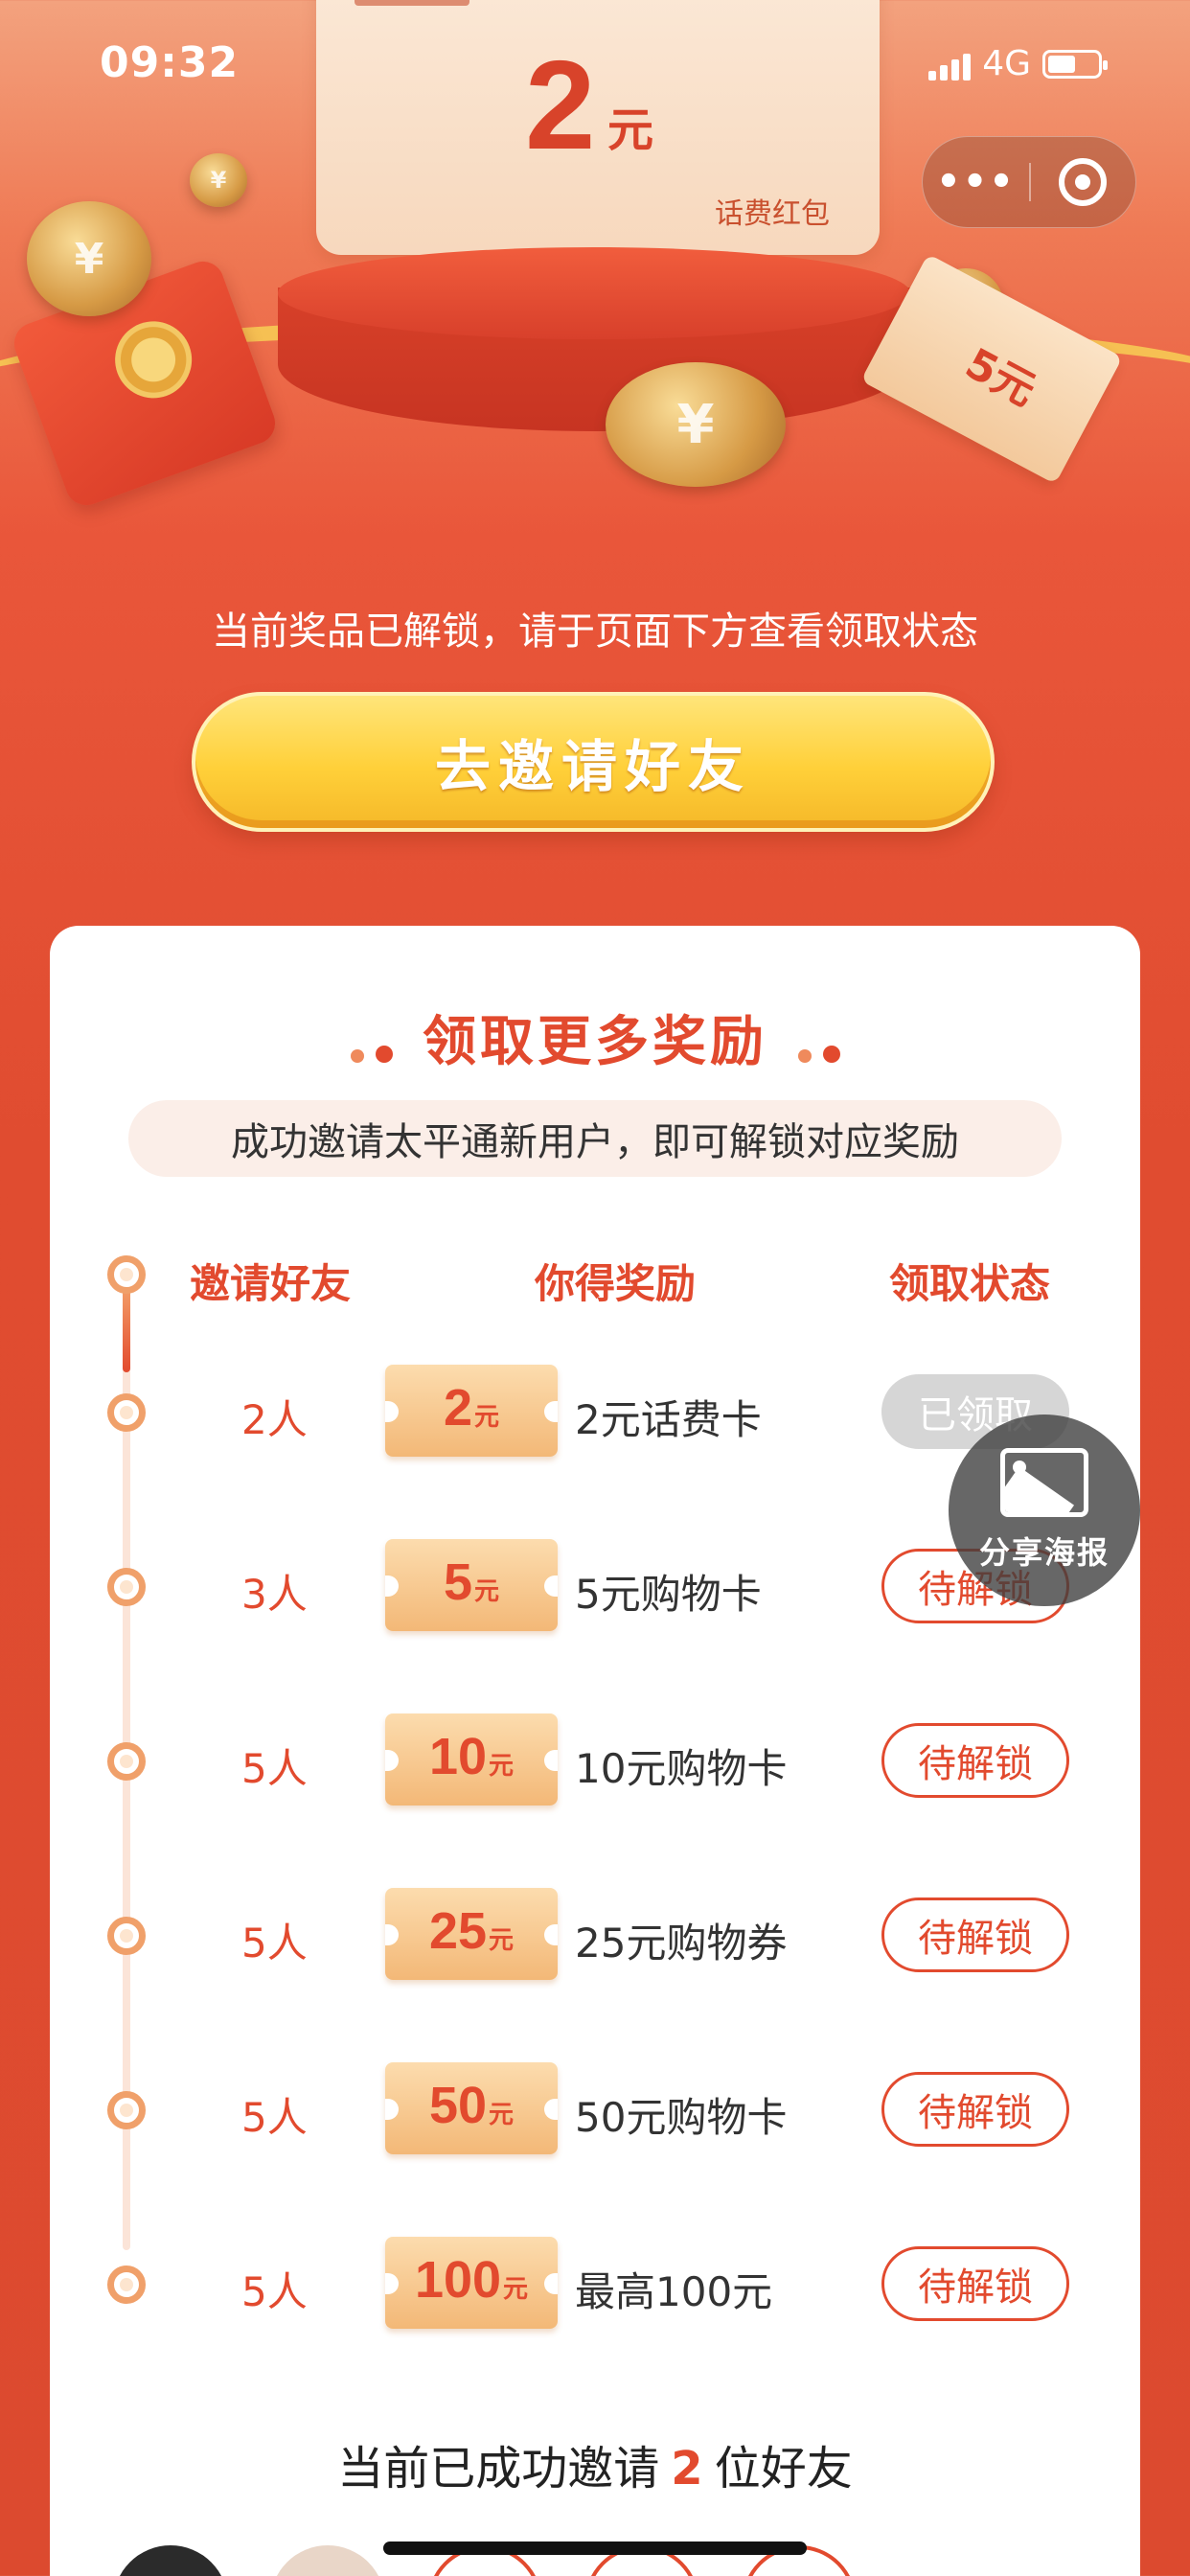 The height and width of the screenshot is (2576, 1190). I want to click on rewards-subtitle: 成功邀请太平通新用户，即可解锁对应奖励, so click(595, 1138).